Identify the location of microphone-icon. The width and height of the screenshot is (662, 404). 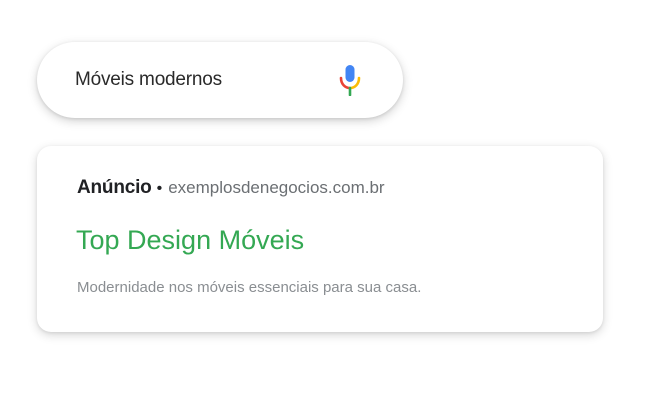
(350, 80).